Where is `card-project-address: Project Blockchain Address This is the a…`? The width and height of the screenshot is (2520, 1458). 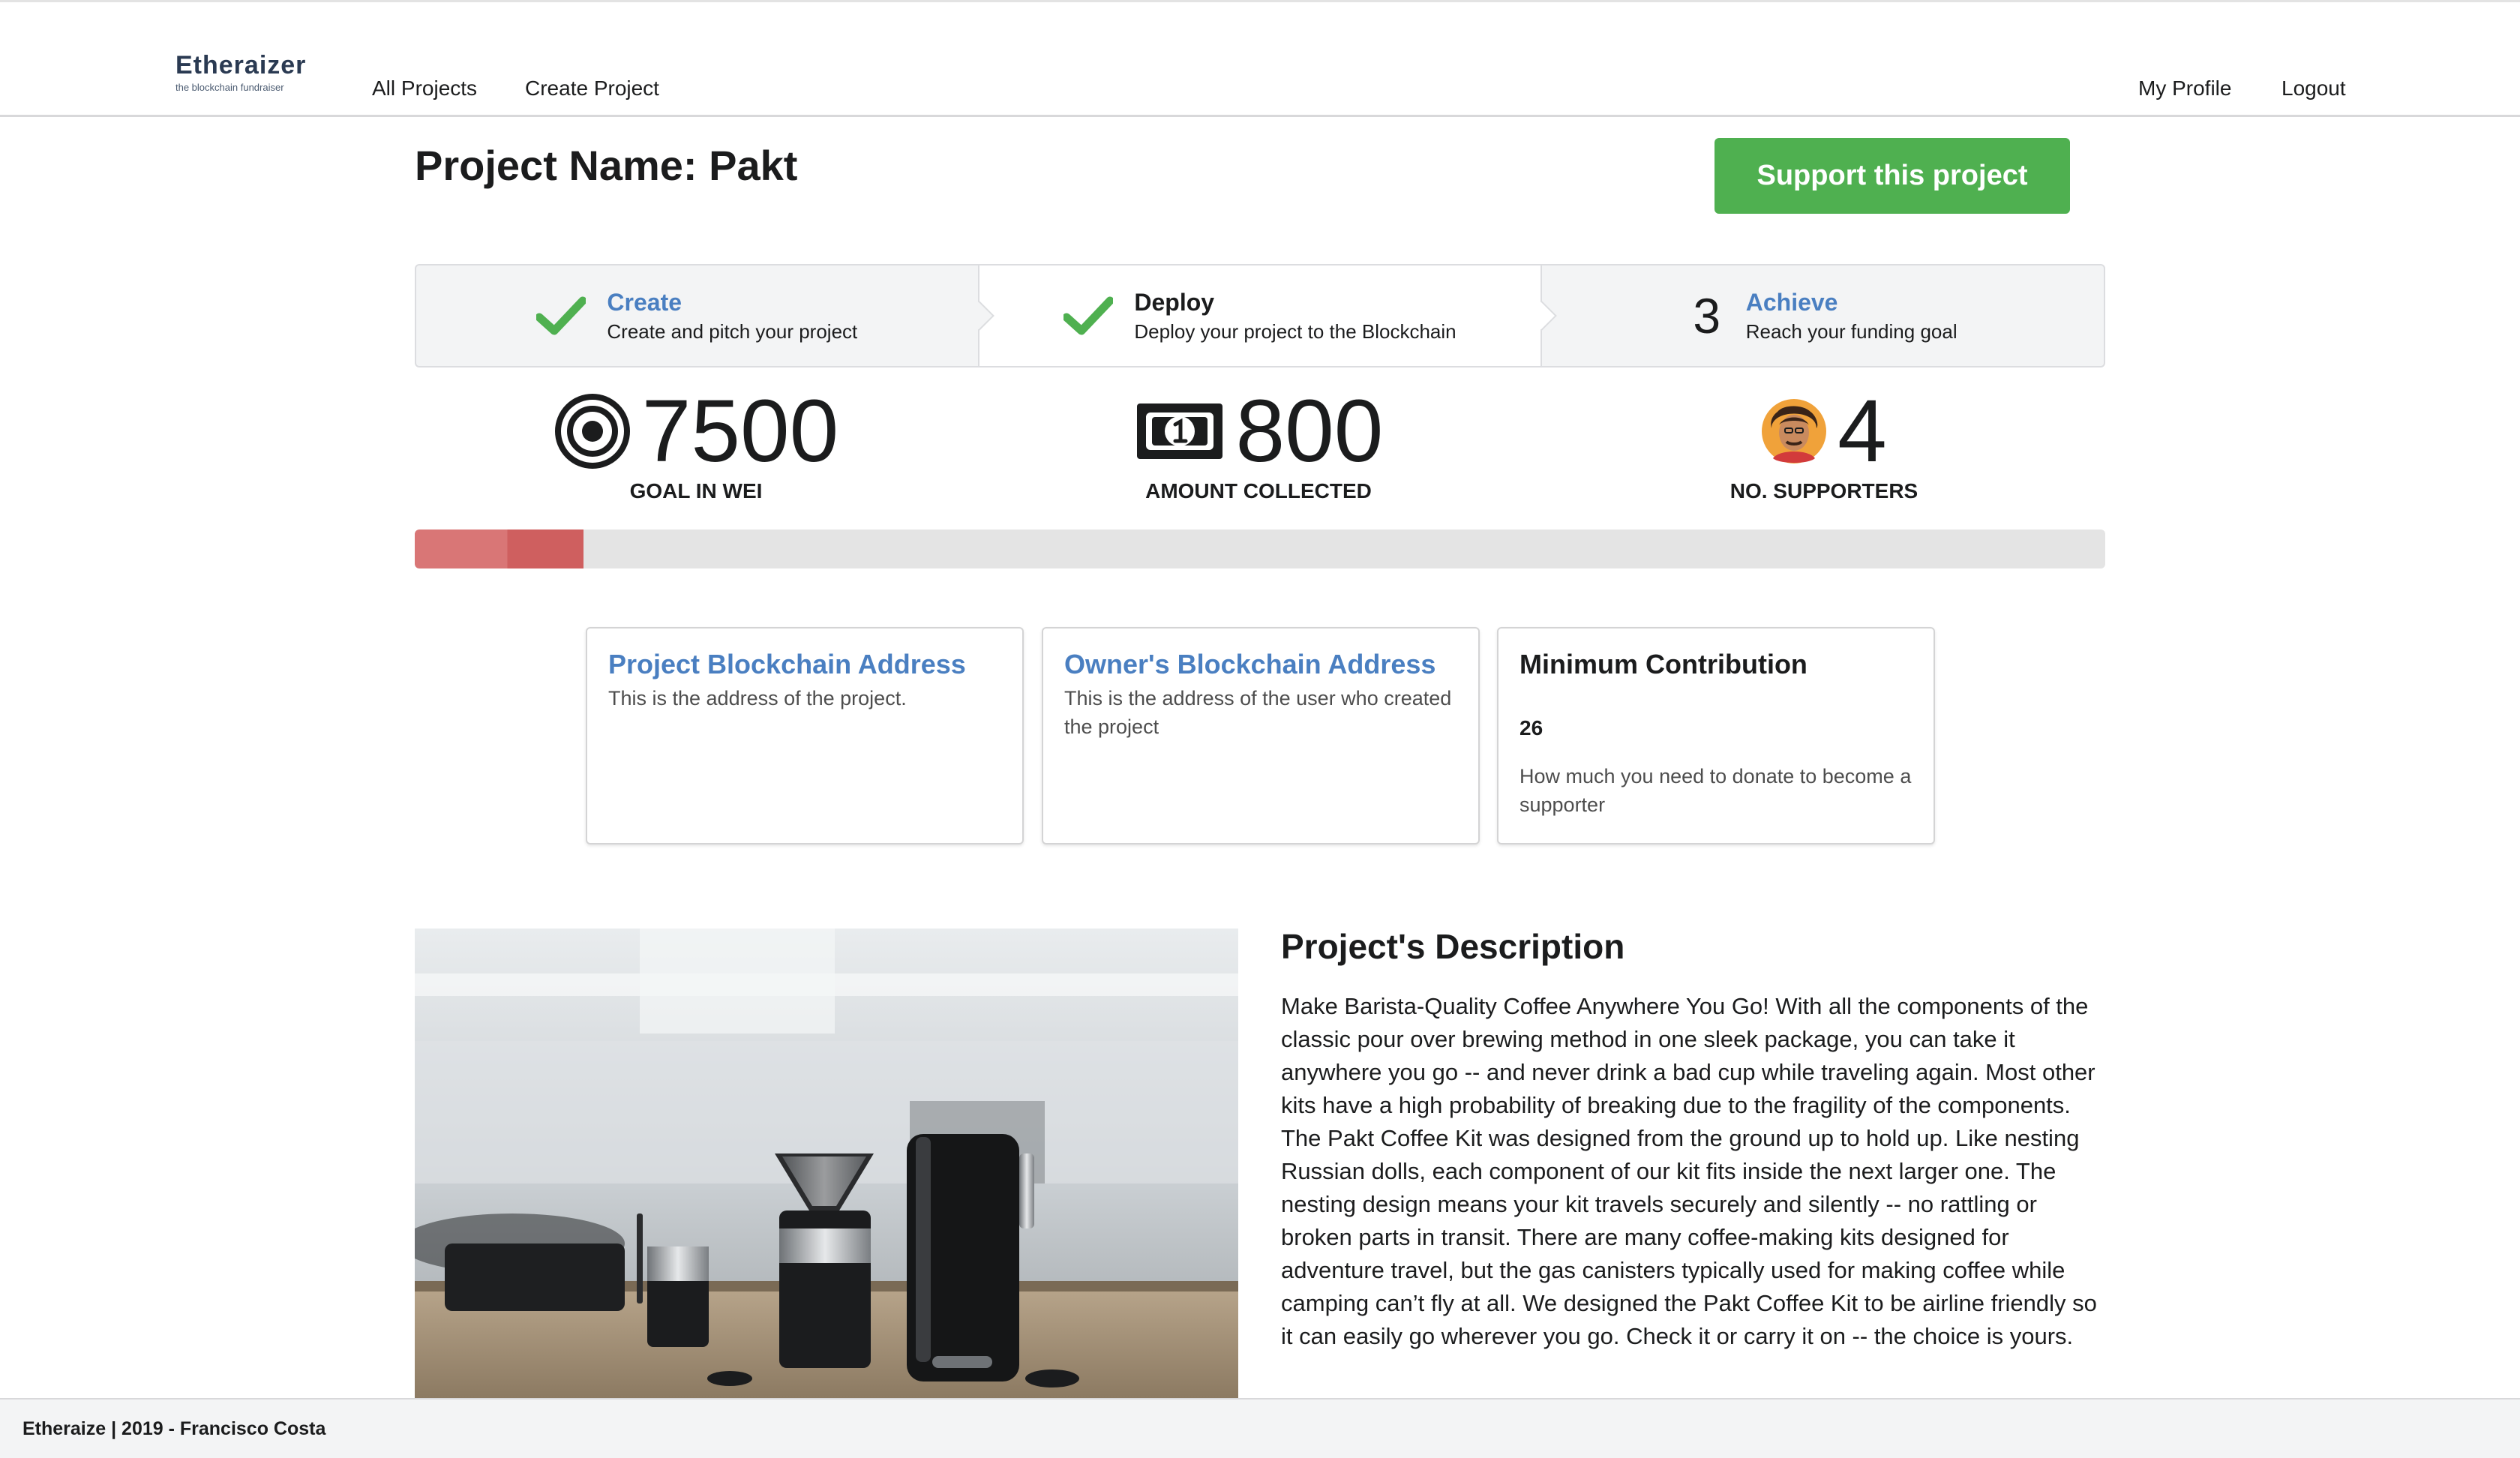
card-project-address: Project Blockchain Address This is the a… is located at coordinates (805, 735).